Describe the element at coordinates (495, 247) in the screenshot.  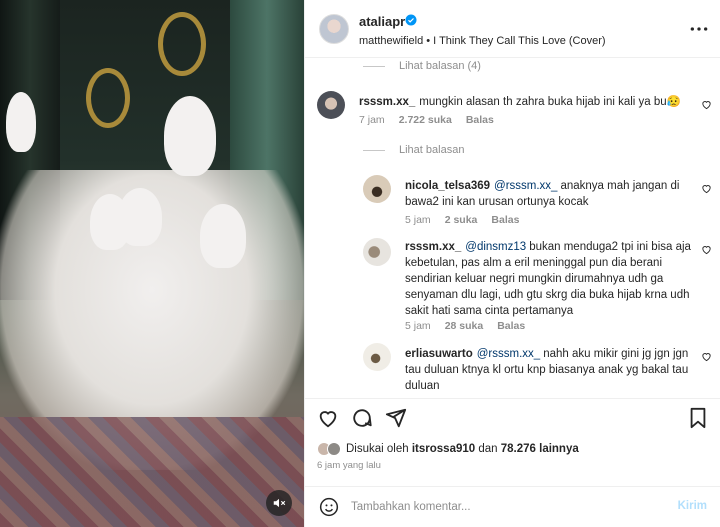
I see `reply-mention: @dinsmz13` at that location.